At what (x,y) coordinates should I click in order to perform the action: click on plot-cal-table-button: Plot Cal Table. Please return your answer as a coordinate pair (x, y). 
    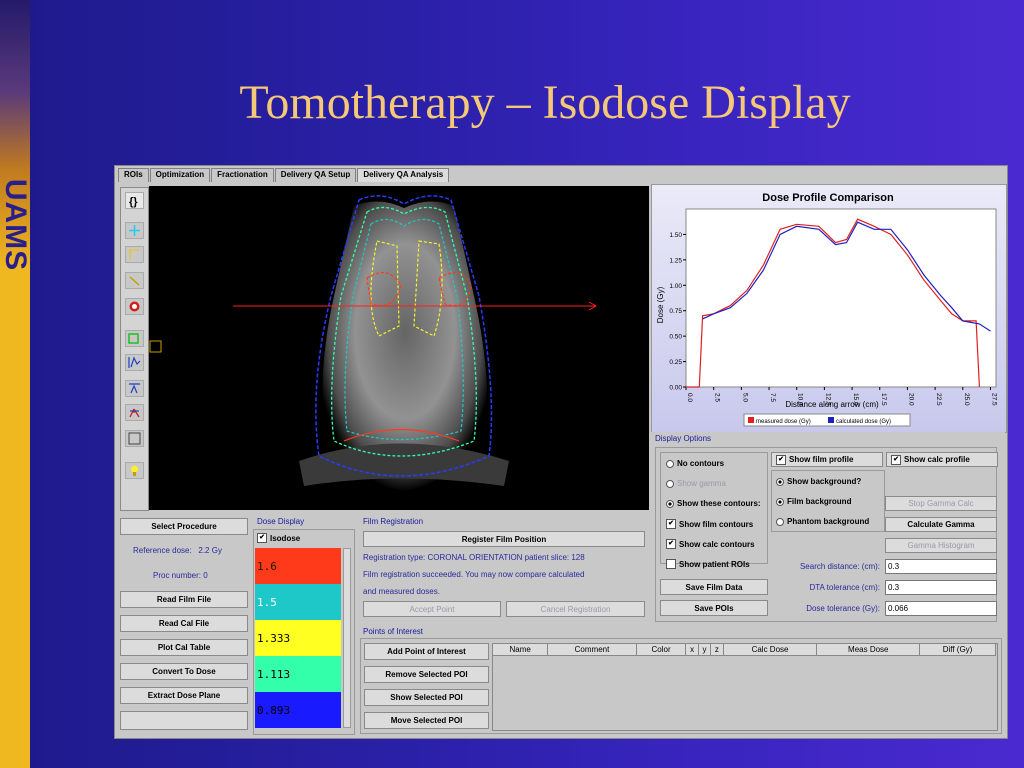
    Looking at the image, I should click on (184, 647).